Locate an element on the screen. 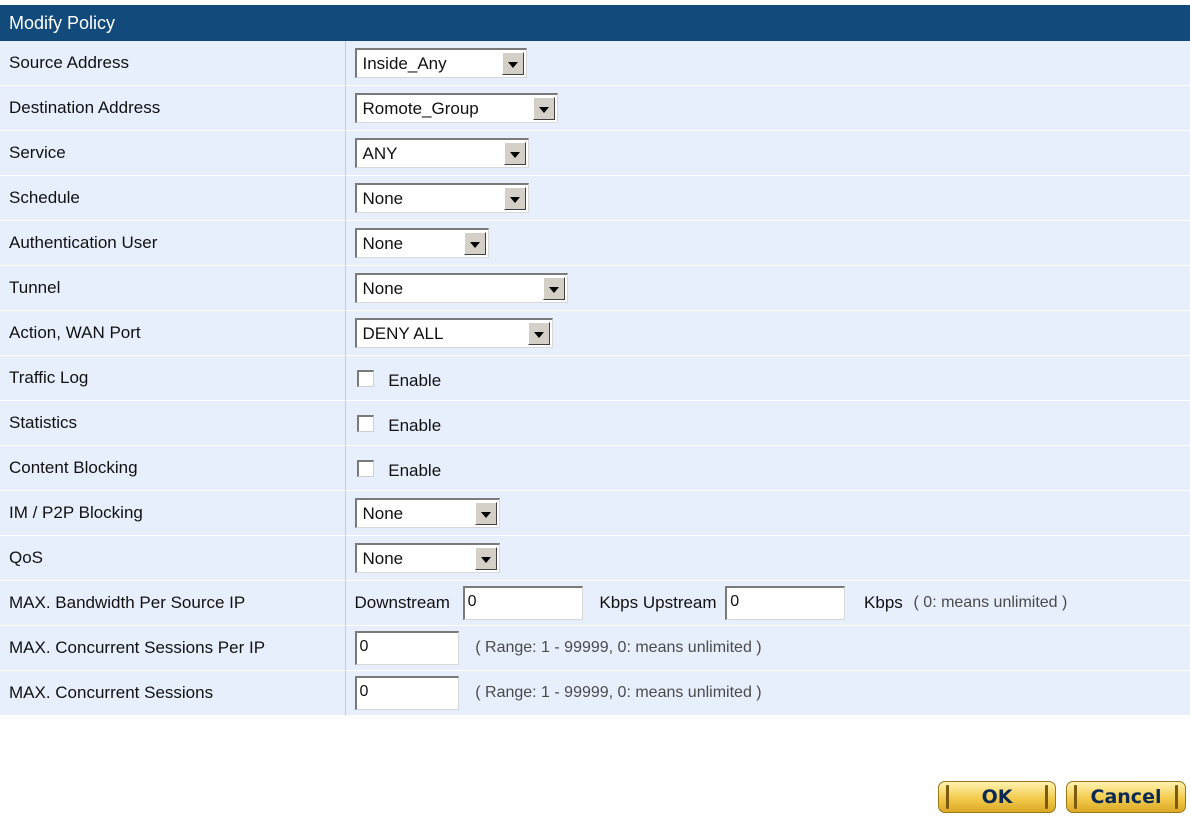  row-source-address: Source Address Inside_Any is located at coordinates (595, 63).